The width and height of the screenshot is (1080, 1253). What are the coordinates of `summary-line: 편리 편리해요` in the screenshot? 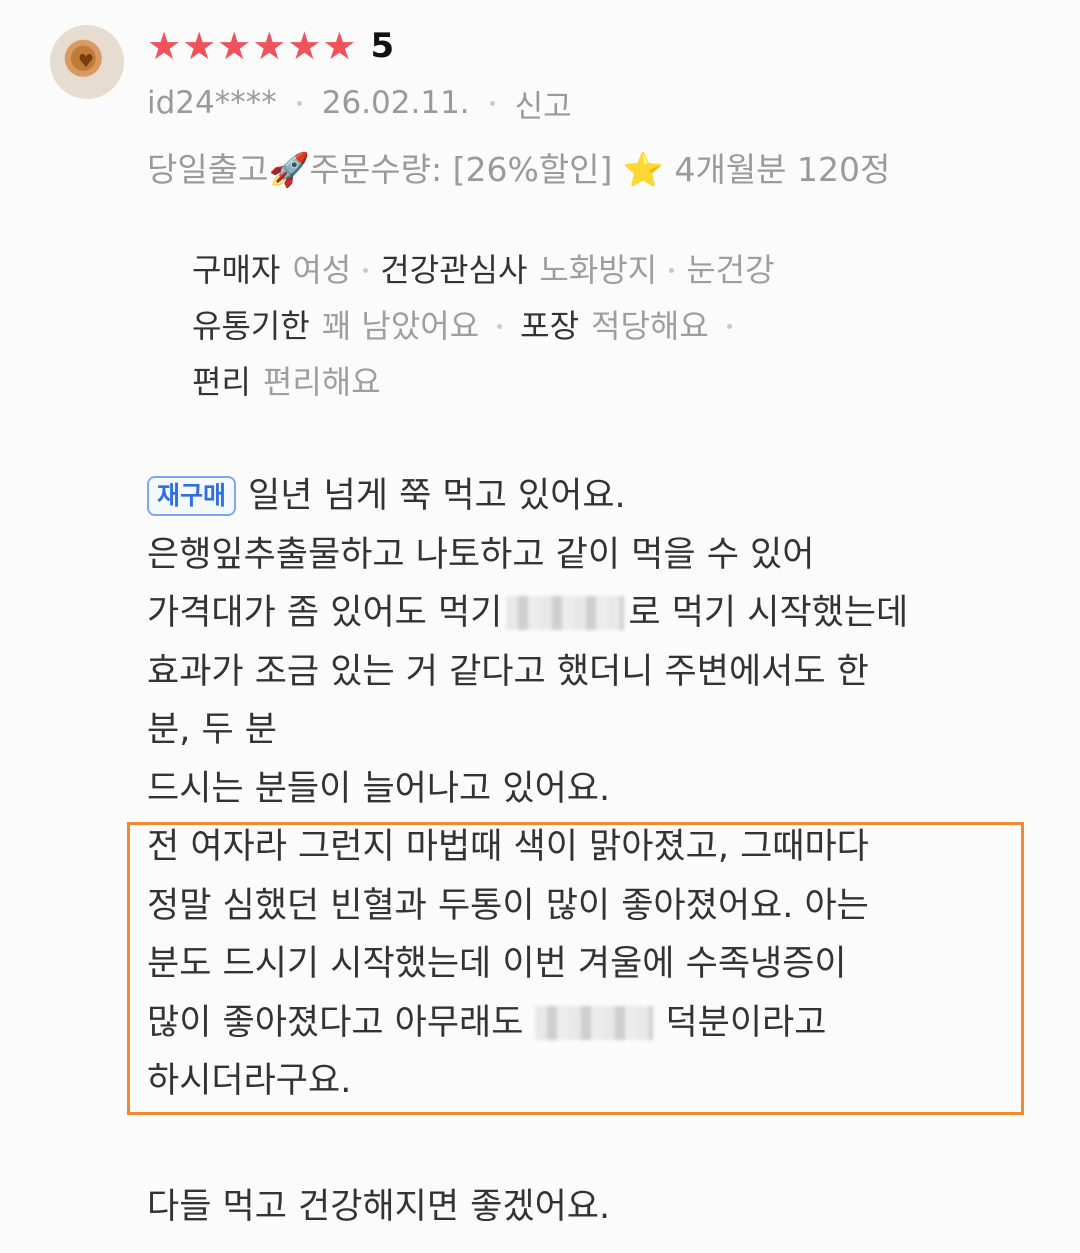 It's located at (483, 382).